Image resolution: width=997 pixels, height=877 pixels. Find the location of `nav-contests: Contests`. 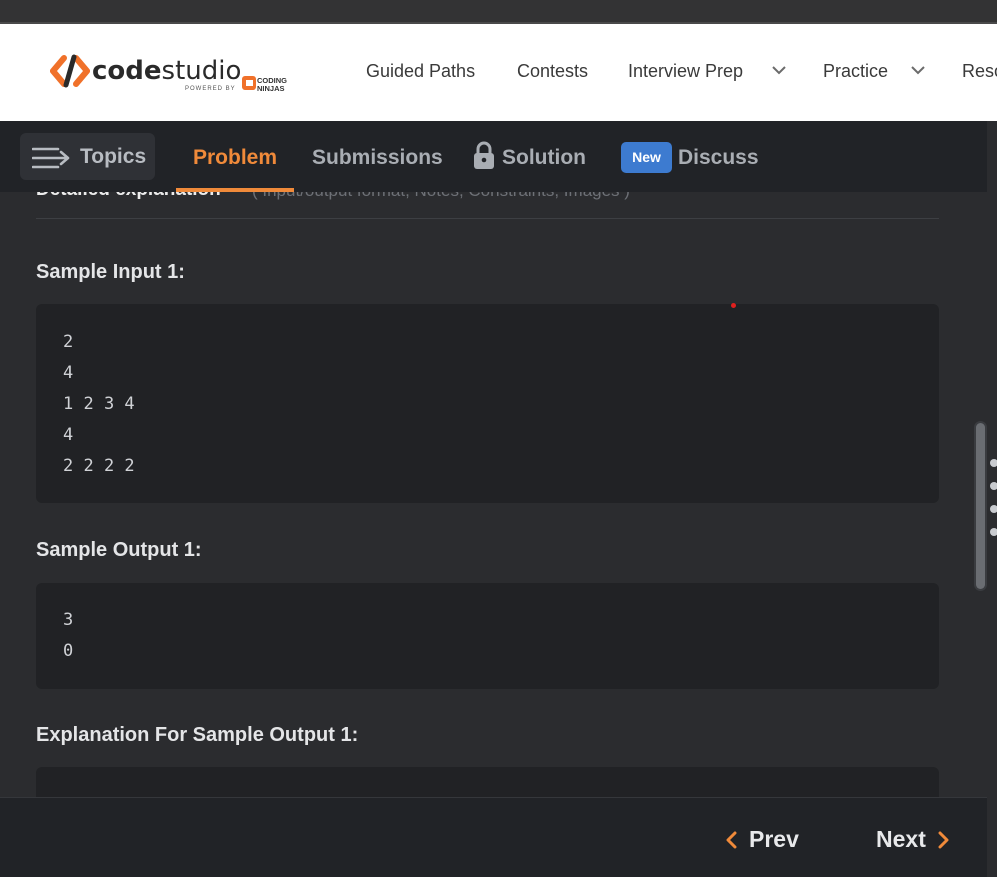

nav-contests: Contests is located at coordinates (552, 71).